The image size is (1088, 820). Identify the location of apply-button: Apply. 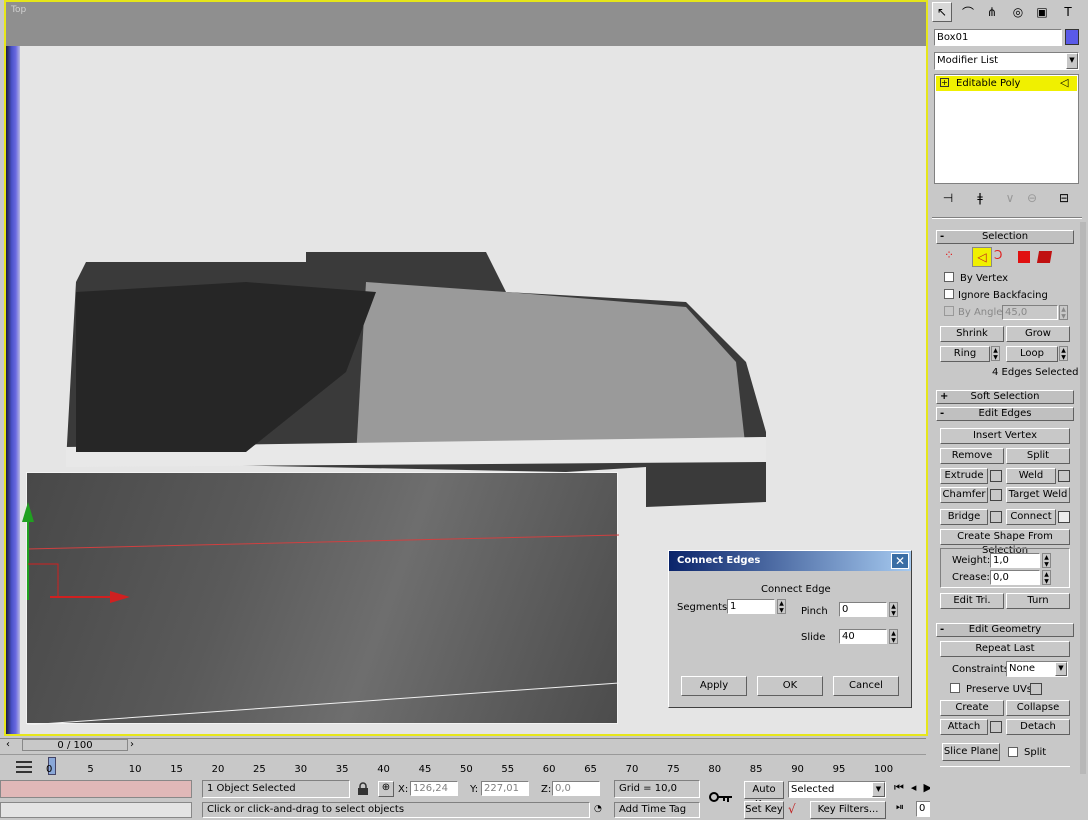
(714, 686).